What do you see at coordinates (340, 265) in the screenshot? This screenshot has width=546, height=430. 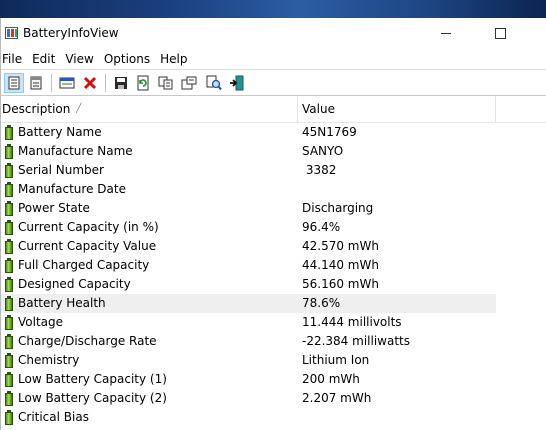 I see `value-cell: 44.140 mWh` at bounding box center [340, 265].